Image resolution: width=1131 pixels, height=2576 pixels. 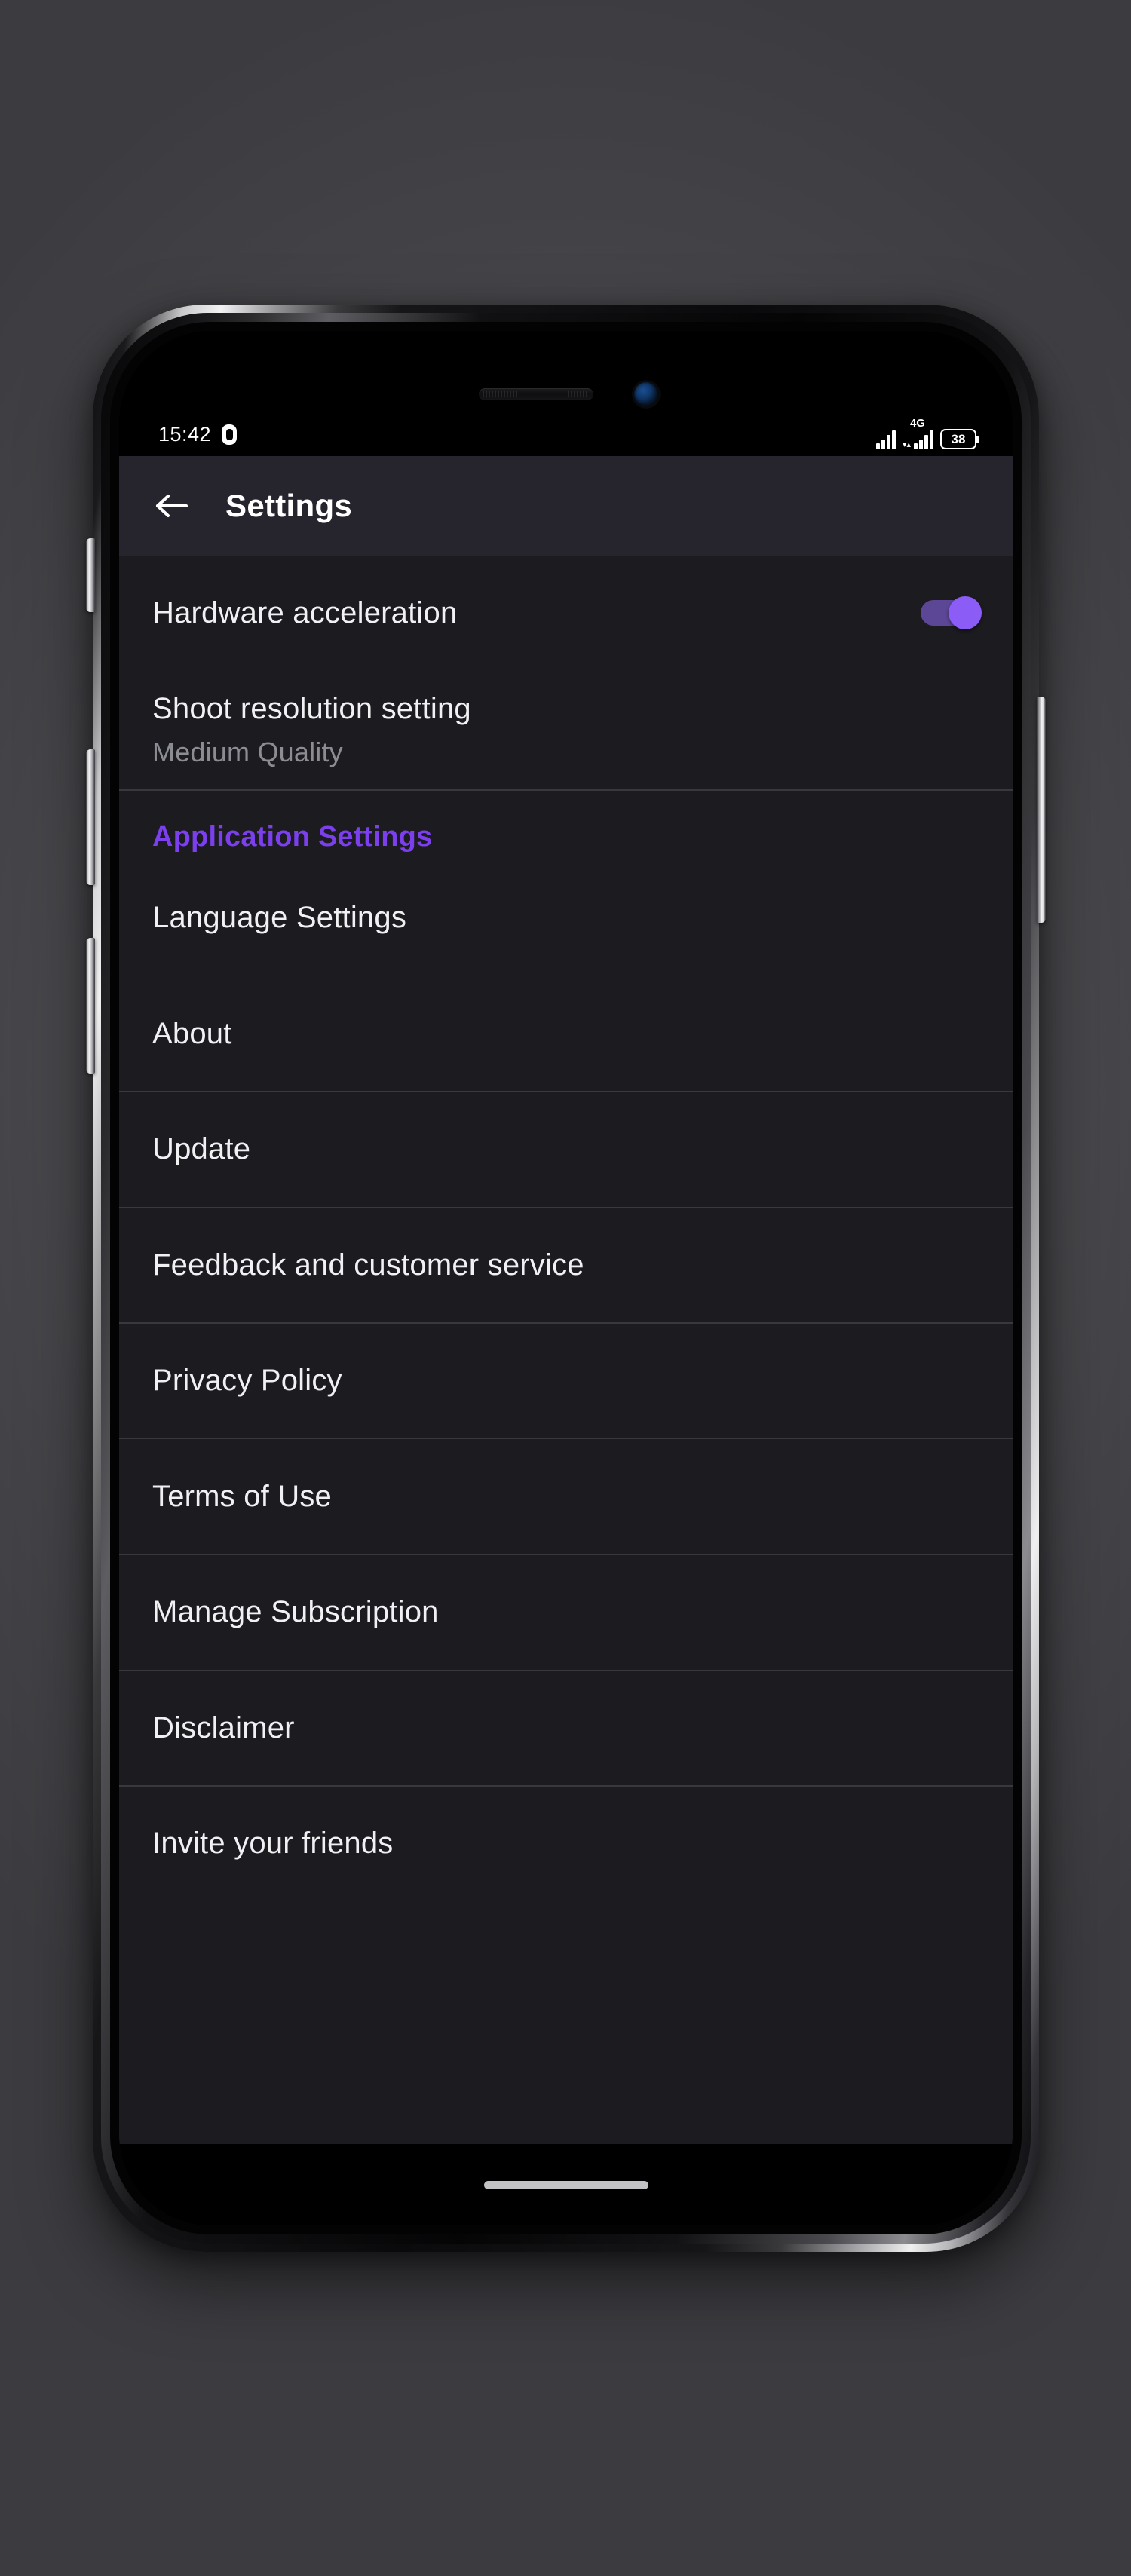 I want to click on home-indicator-area, so click(x=566, y=2184).